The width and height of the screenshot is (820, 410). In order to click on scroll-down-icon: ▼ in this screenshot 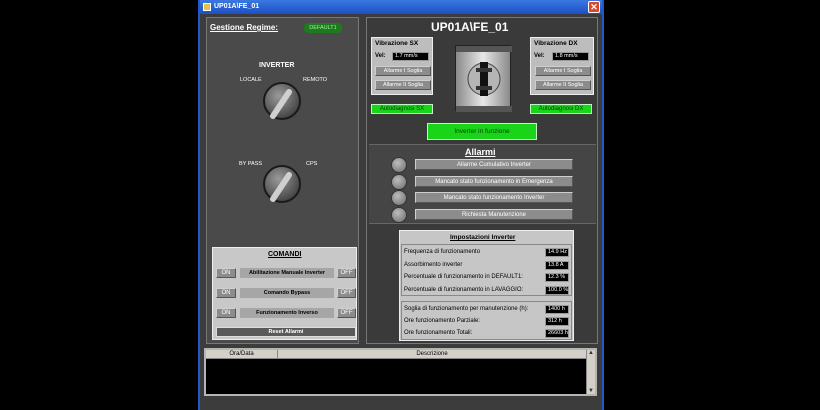, I will do `click(591, 391)`.